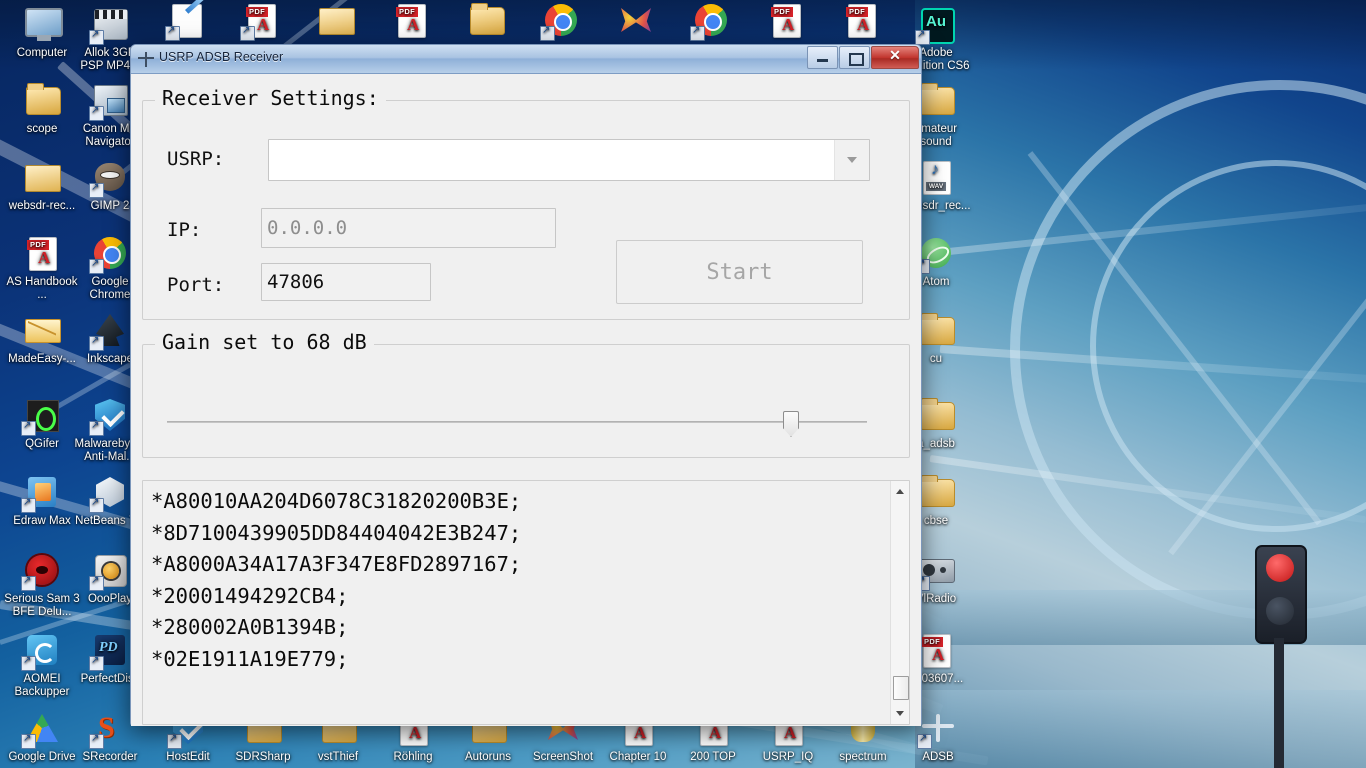 The image size is (1366, 768). What do you see at coordinates (526, 59) in the screenshot?
I see `window-titlebar: USRP ADSB Receiver ✕` at bounding box center [526, 59].